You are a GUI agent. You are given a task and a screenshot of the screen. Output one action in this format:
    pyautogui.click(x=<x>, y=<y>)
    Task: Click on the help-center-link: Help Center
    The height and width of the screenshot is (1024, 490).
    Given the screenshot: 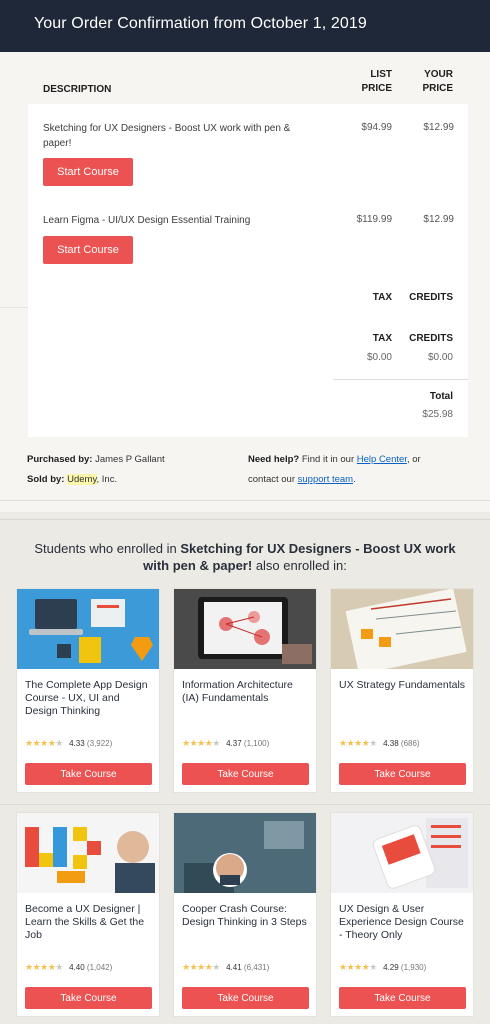 What is the action you would take?
    pyautogui.click(x=382, y=459)
    